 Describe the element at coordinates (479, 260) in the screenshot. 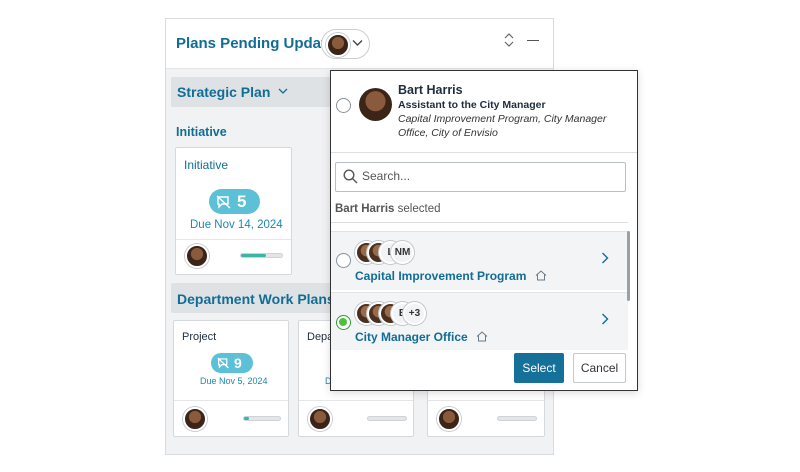

I see `list-item-capital-improvement-program: L NM Capital Improvement Program` at that location.